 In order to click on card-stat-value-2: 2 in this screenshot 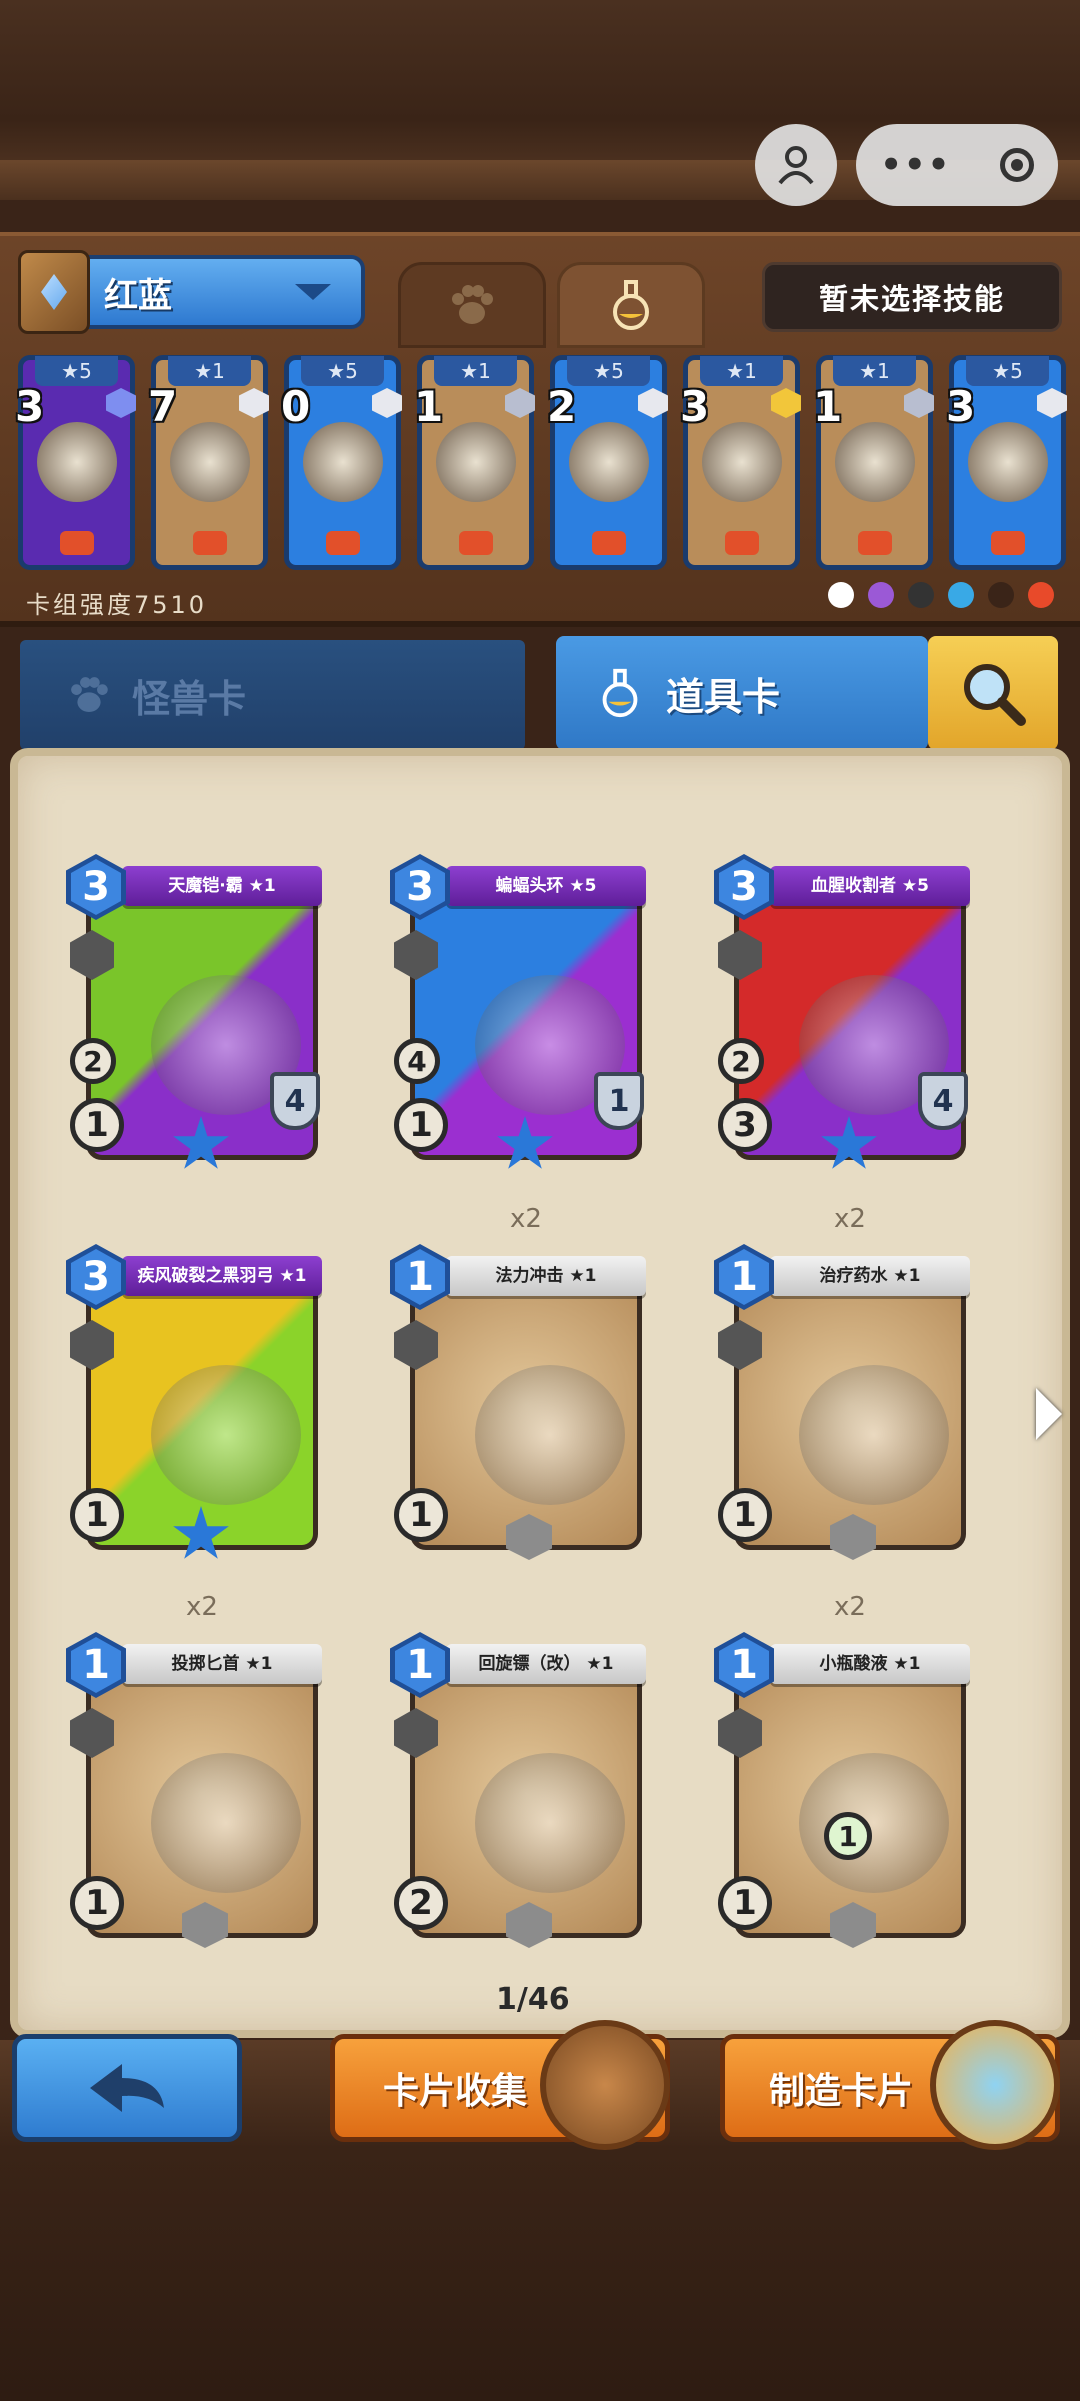, I will do `click(741, 1061)`.